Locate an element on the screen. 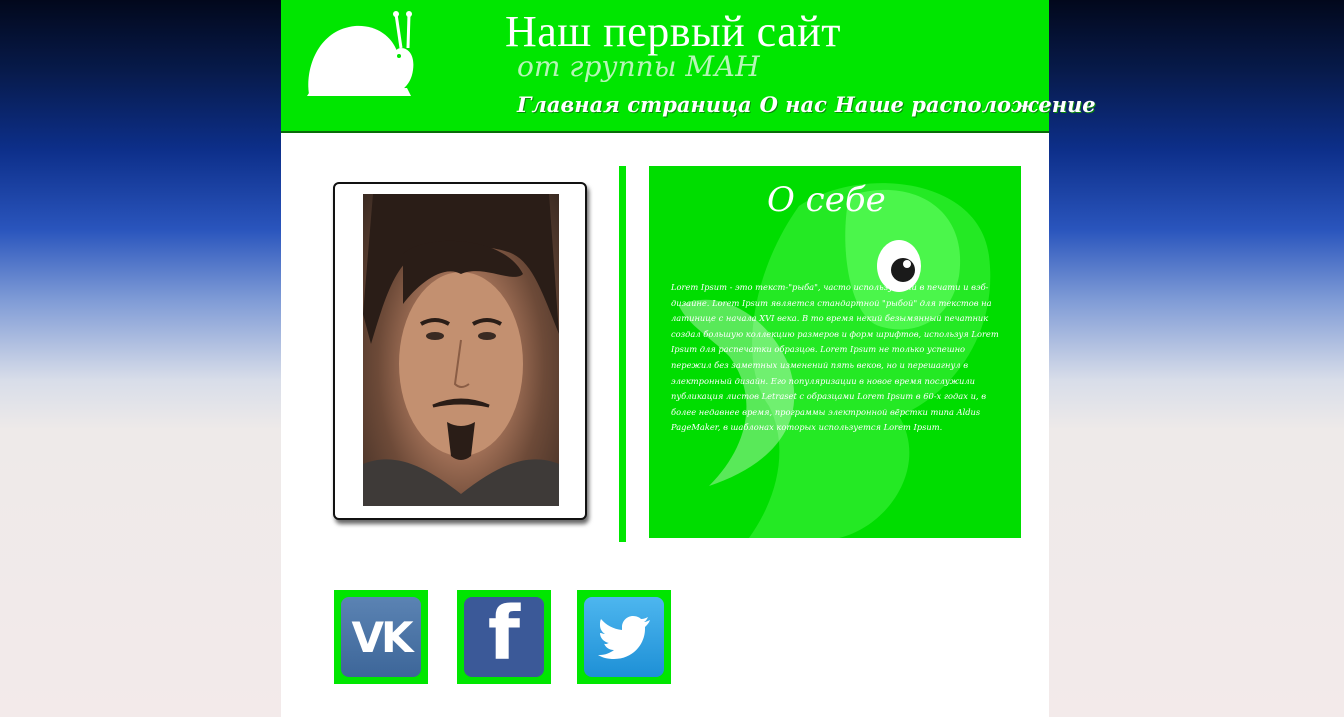  vk-button: VK is located at coordinates (381, 637).